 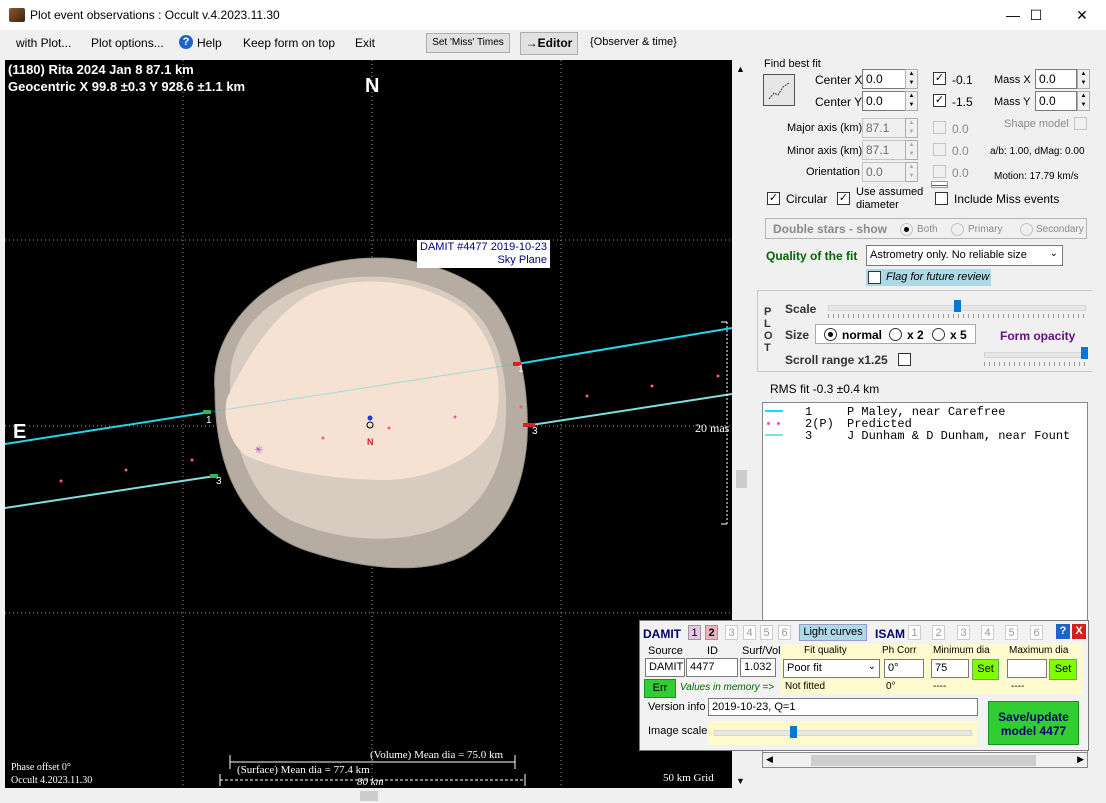 I want to click on color-swatch, so click(x=939, y=184).